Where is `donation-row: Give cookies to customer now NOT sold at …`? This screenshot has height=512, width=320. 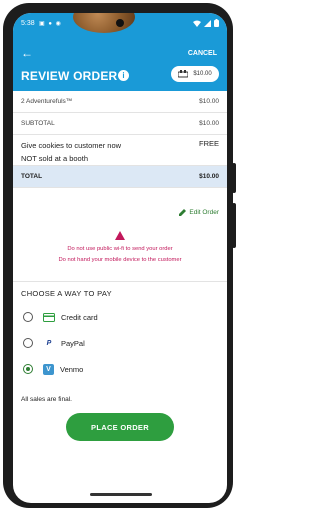
donation-row: Give cookies to customer now NOT sold at … is located at coordinates (120, 150).